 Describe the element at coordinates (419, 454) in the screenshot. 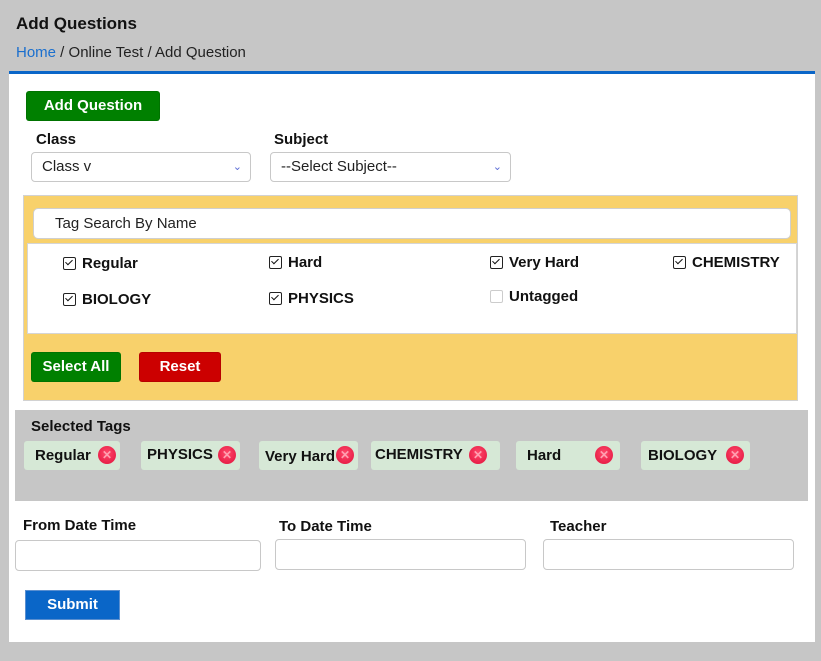

I see `chip-label: CHEMISTRY` at that location.